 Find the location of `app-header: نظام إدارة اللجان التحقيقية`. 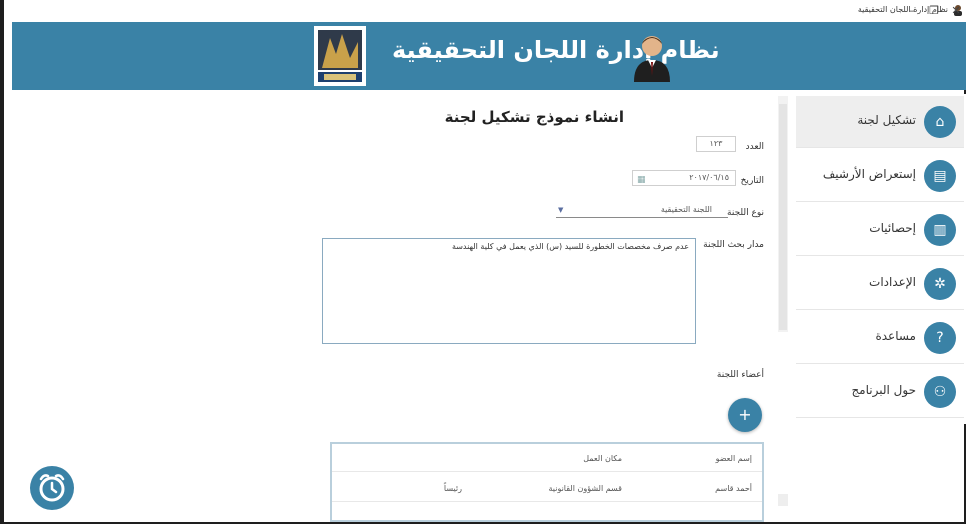

app-header: نظام إدارة اللجان التحقيقية is located at coordinates (489, 56).